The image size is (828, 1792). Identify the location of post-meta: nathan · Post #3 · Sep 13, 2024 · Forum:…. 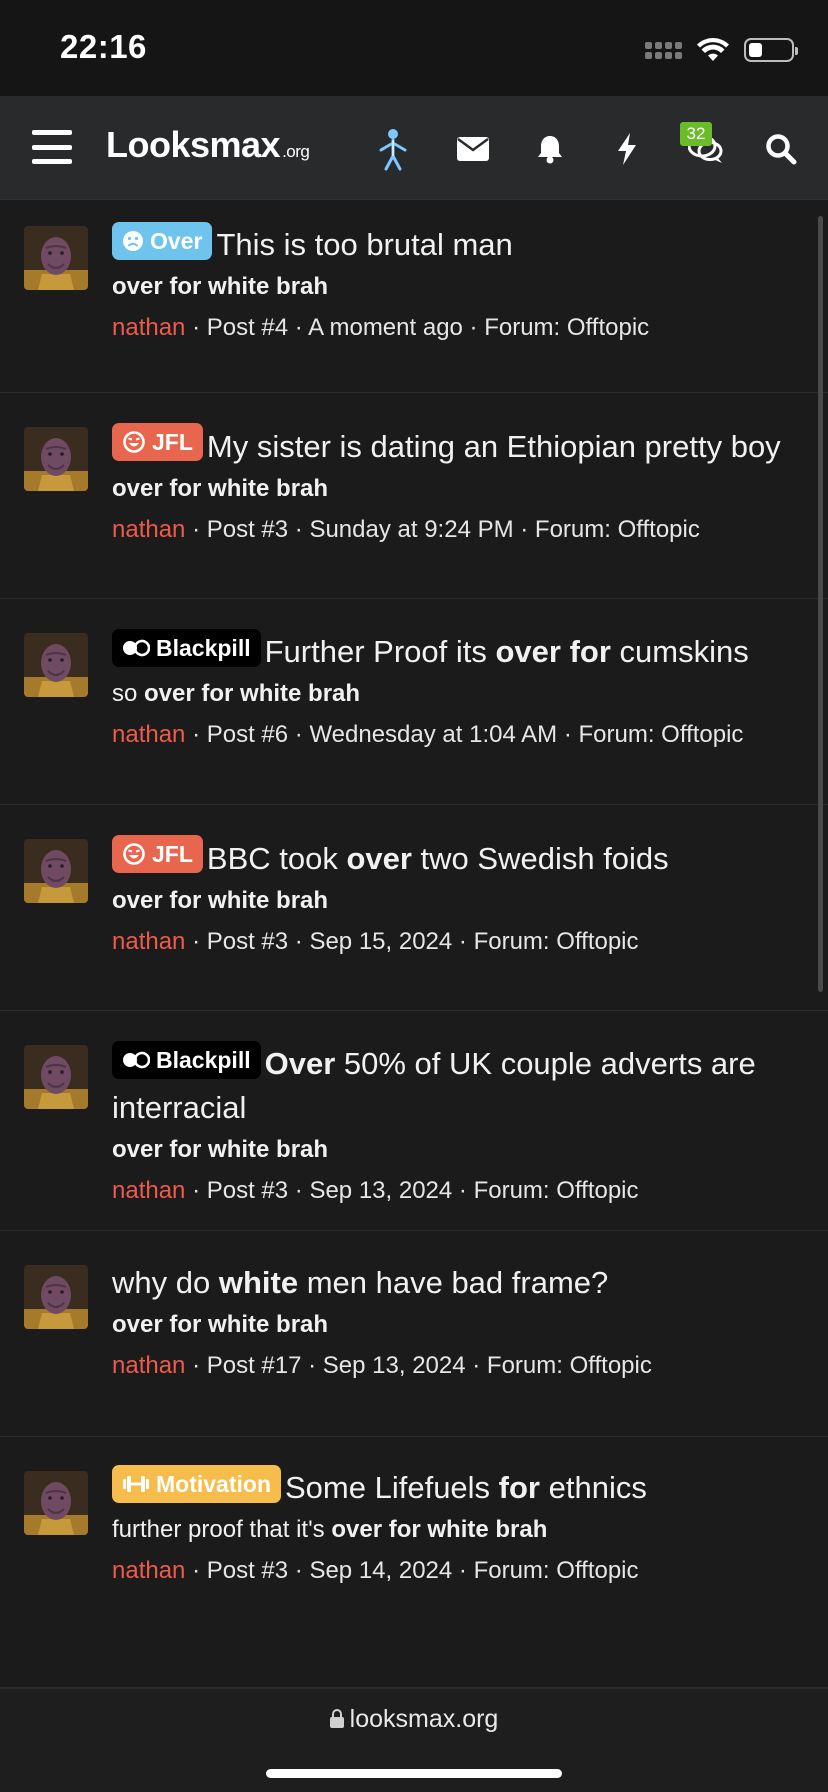
(455, 1191).